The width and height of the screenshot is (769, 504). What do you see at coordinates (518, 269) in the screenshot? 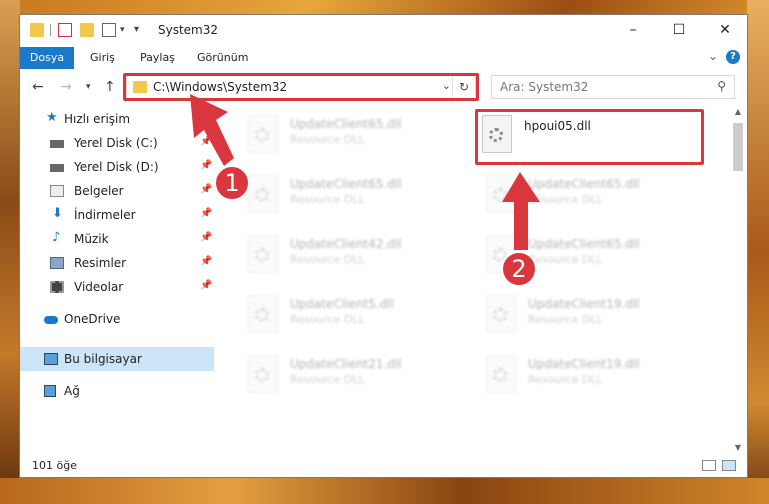
I see `annotation-badge-2-label: 2` at bounding box center [518, 269].